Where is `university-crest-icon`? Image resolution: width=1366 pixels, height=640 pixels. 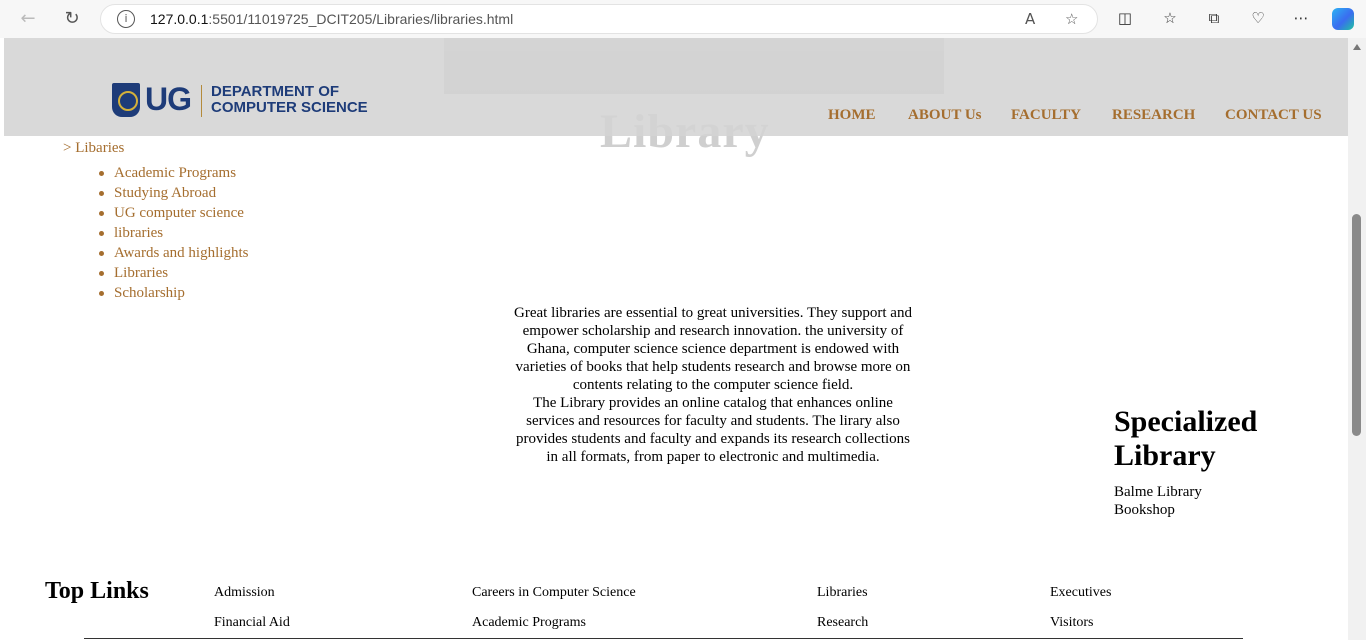
university-crest-icon is located at coordinates (126, 100).